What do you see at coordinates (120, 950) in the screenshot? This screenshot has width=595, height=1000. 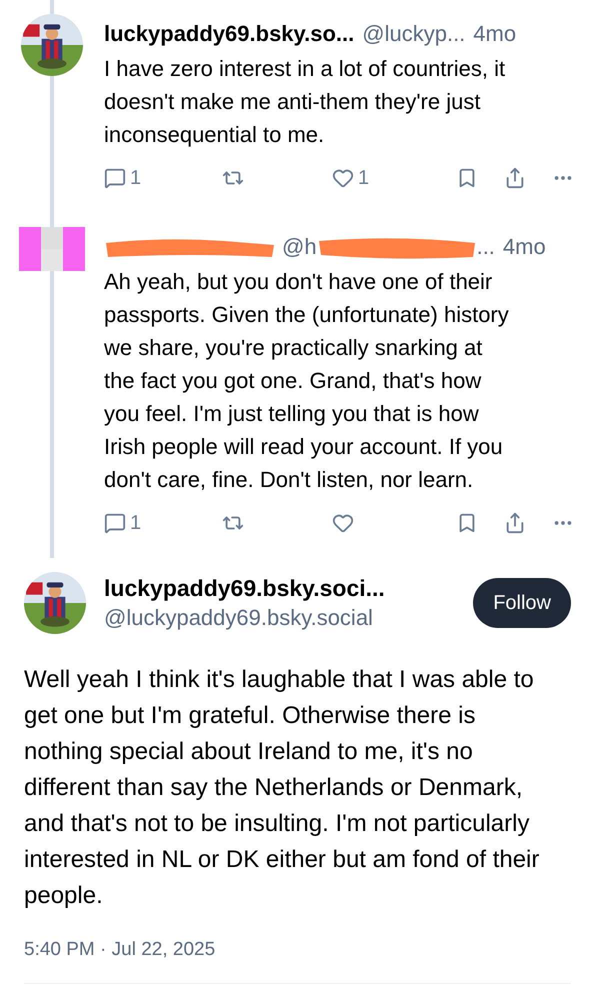 I see `post-timestamp: 5:40 PM · Jul 22, 2025` at bounding box center [120, 950].